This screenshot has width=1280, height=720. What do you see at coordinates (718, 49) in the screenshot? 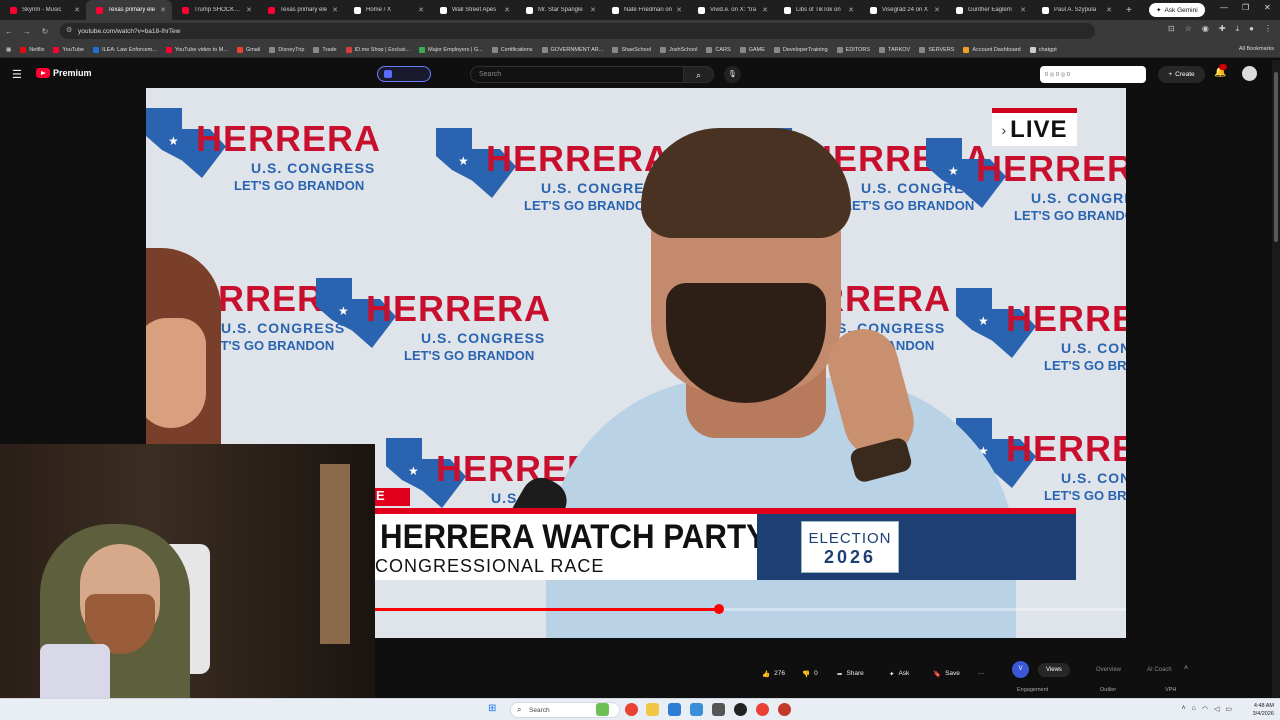
I see `bookmark-item: CARS` at bounding box center [718, 49].